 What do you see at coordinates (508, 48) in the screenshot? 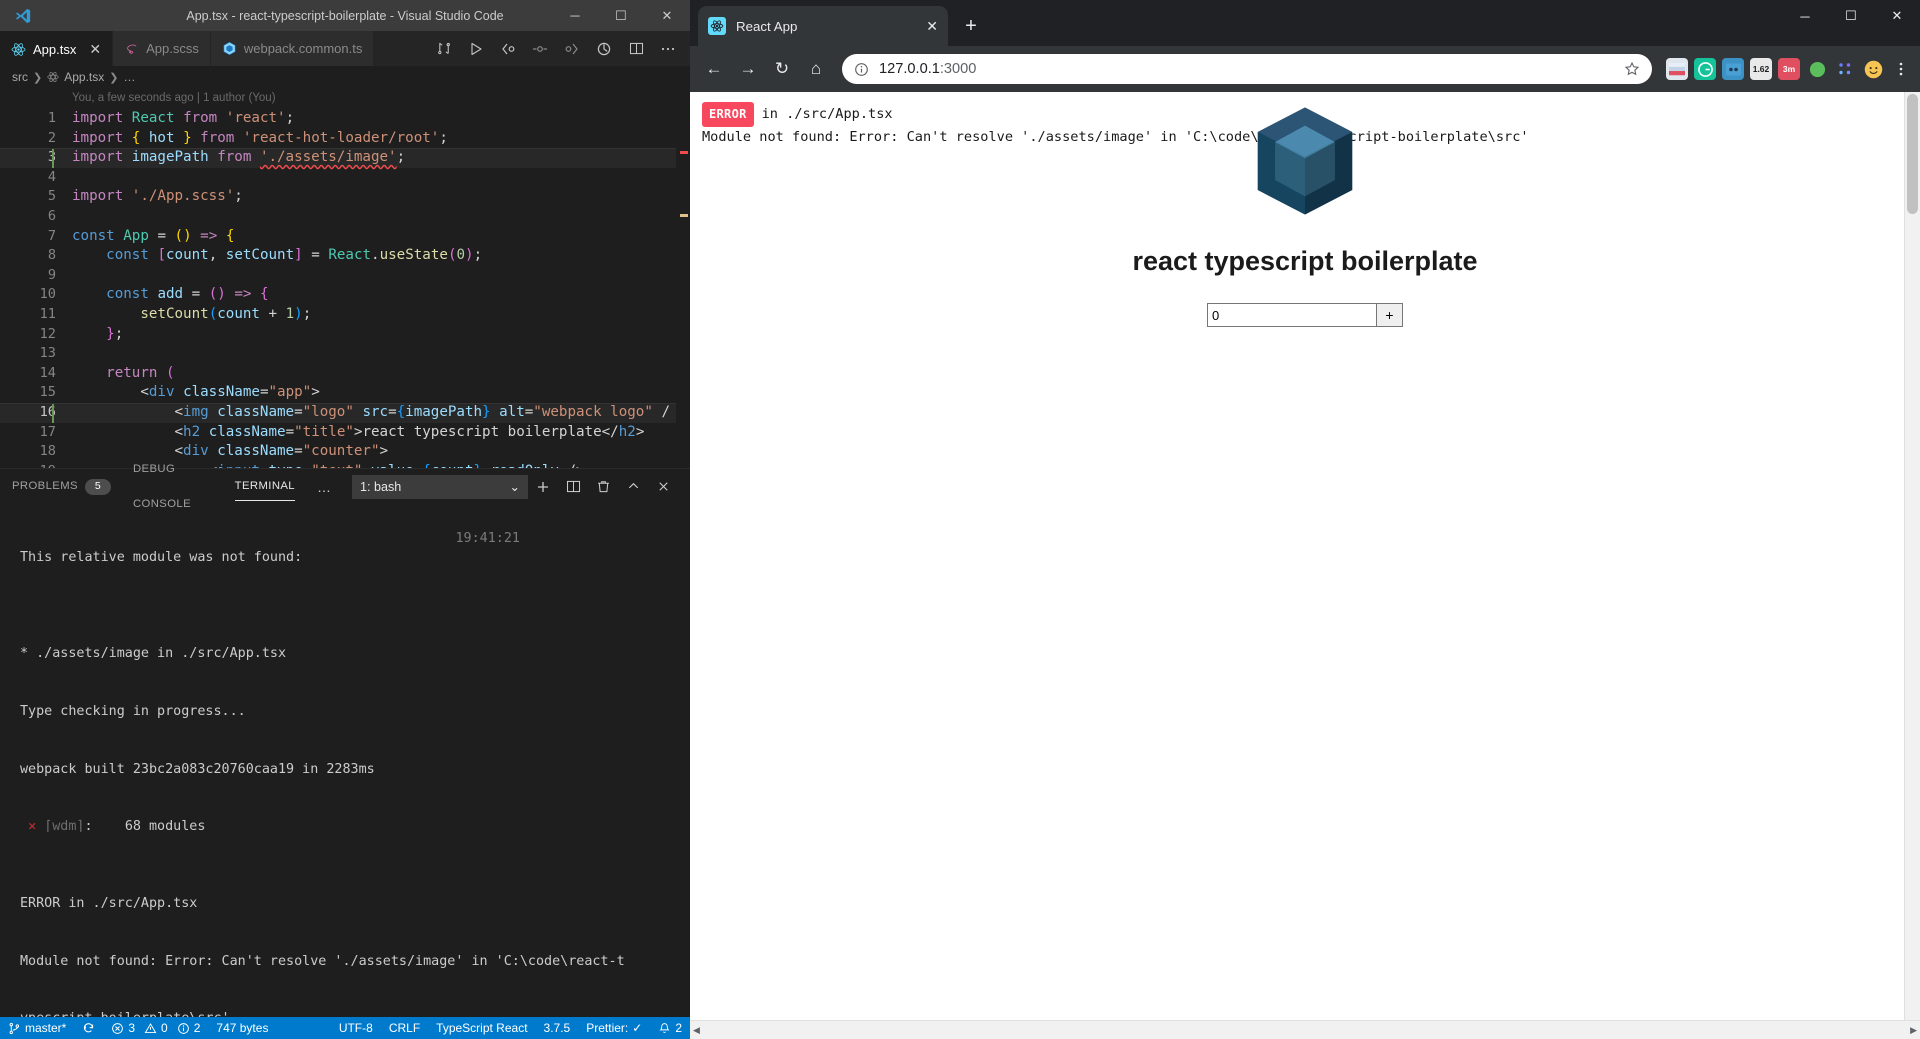
I see `debug-back-icon` at bounding box center [508, 48].